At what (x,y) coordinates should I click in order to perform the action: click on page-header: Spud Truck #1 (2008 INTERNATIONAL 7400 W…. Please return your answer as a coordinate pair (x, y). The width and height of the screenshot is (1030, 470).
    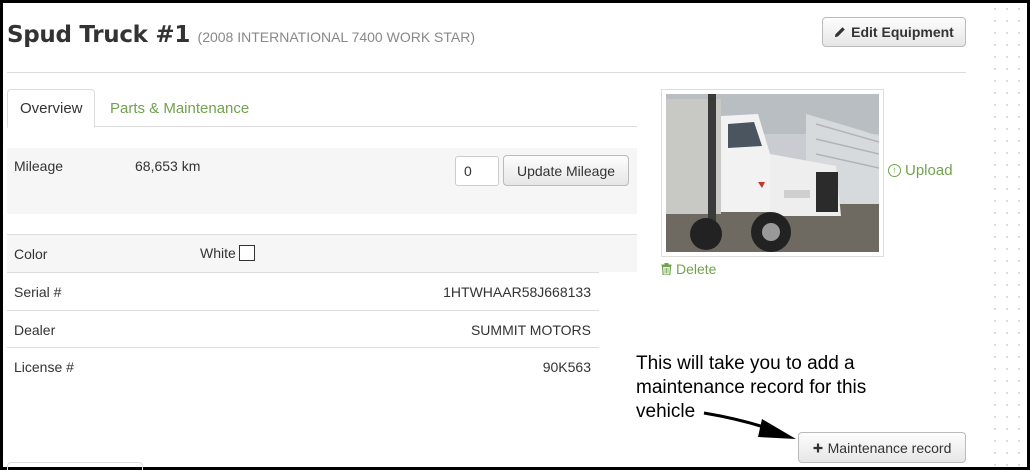
    Looking at the image, I should click on (241, 35).